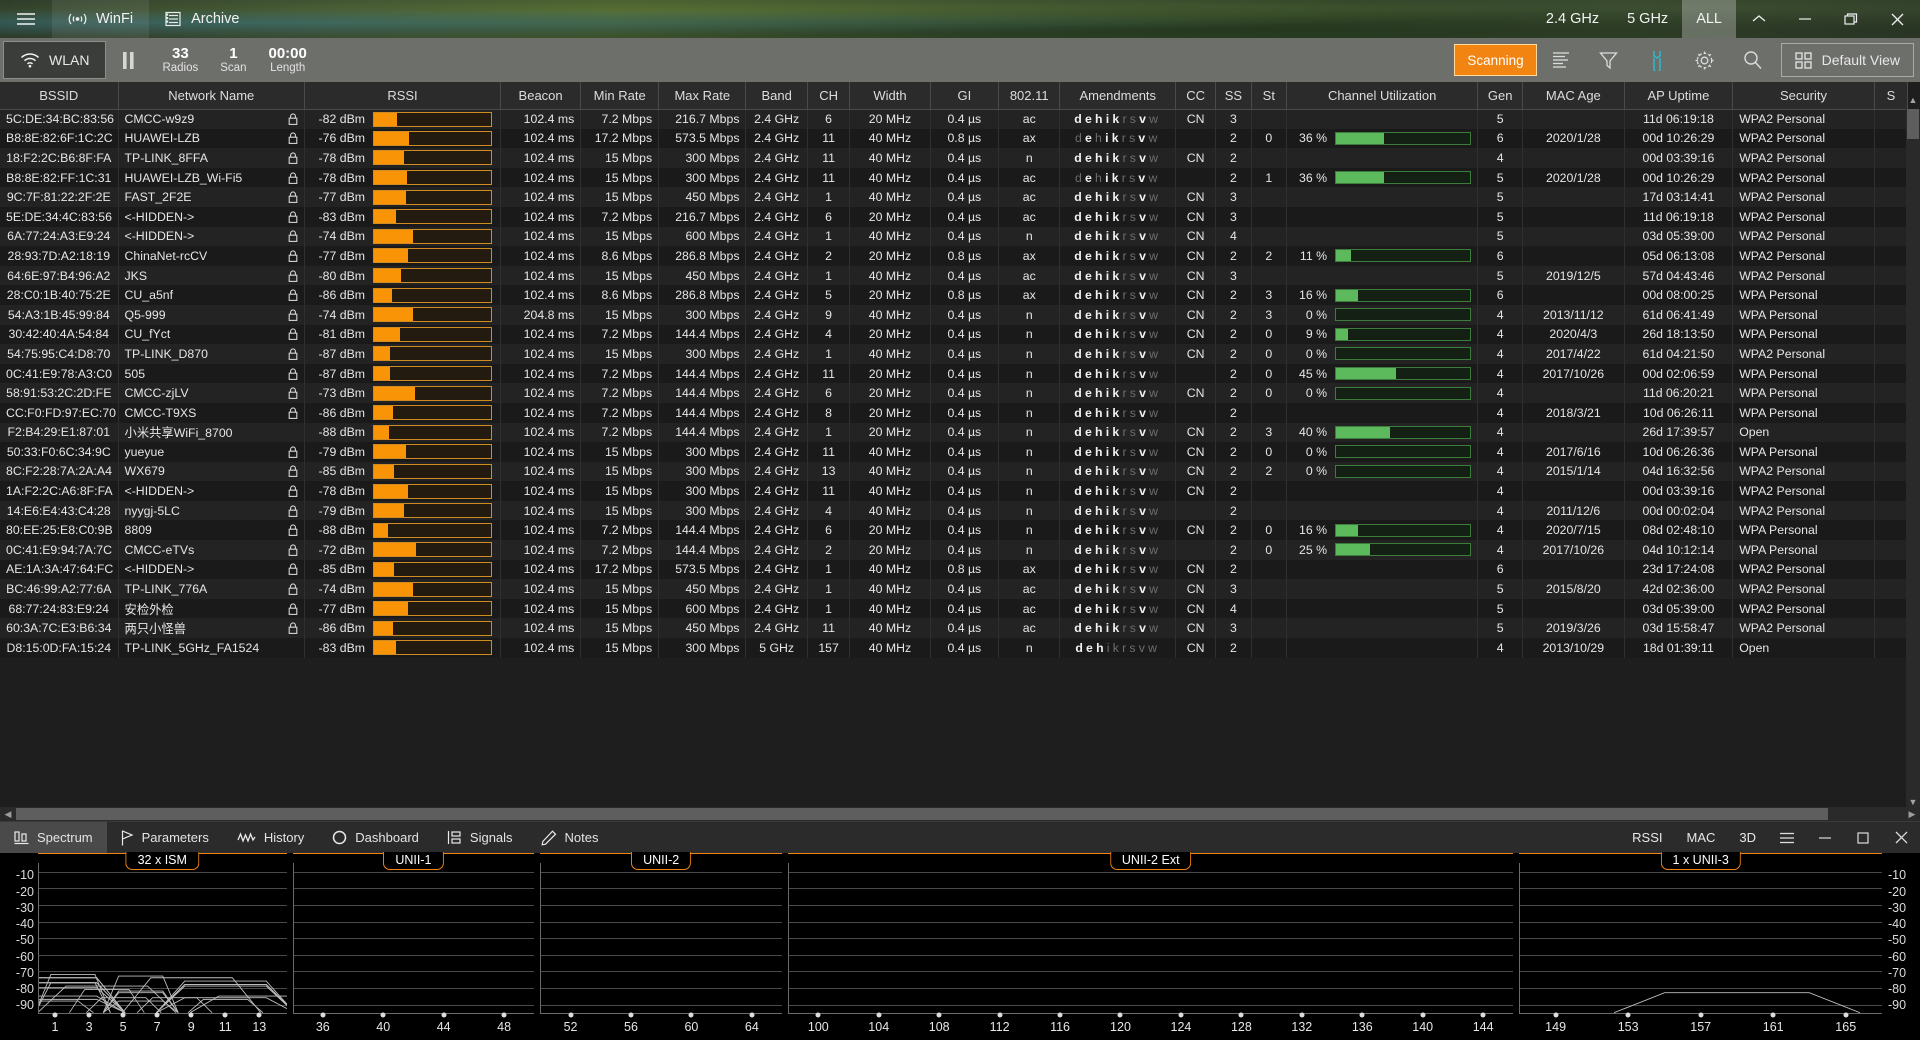 This screenshot has width=1920, height=1040. I want to click on column-header-s_cut: S, so click(1891, 96).